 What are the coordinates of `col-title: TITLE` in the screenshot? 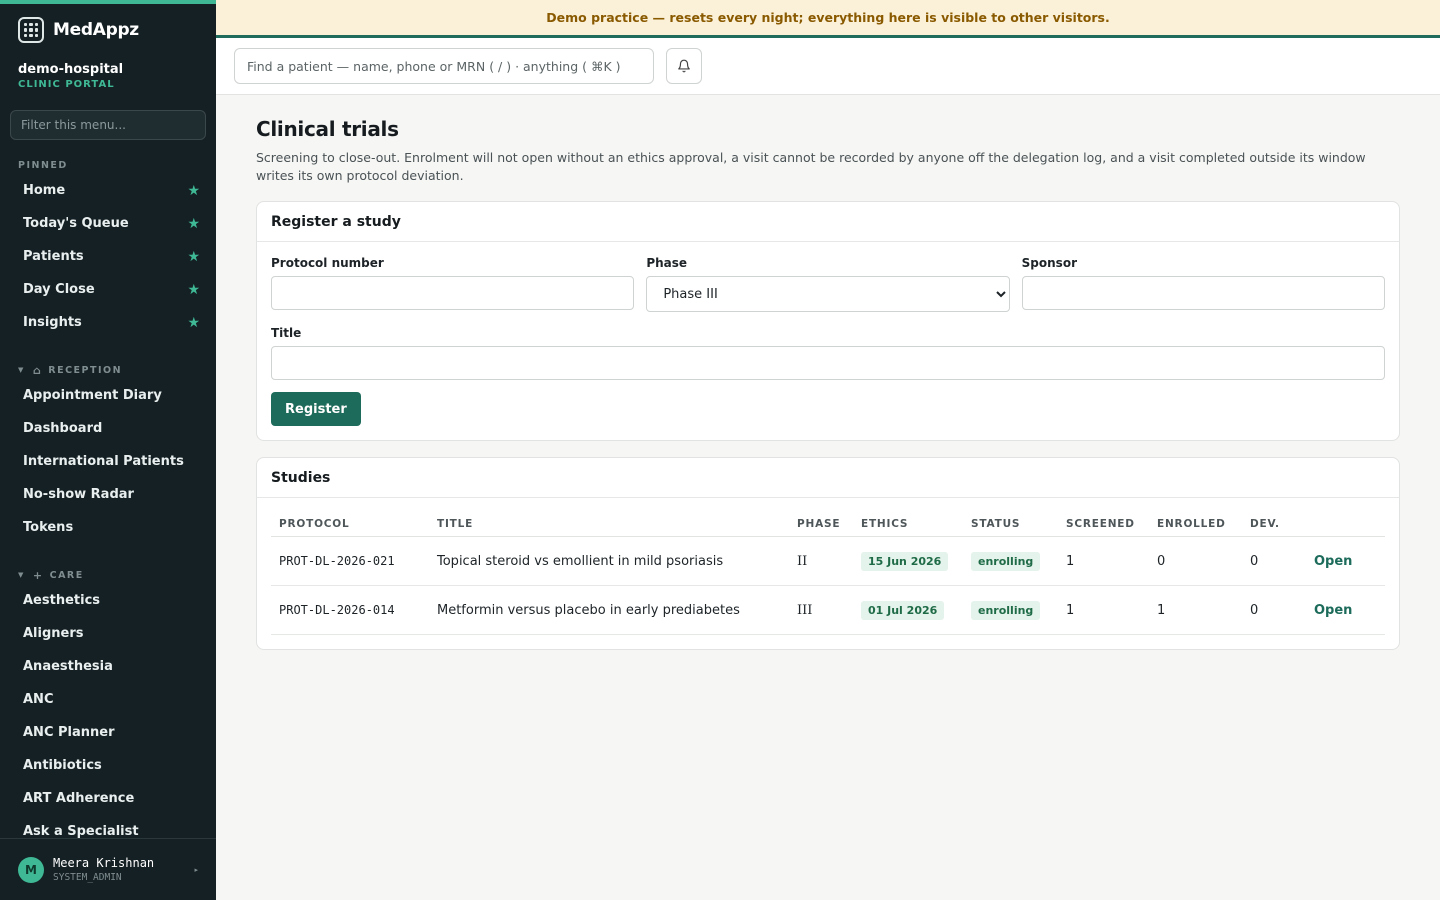 It's located at (609, 517).